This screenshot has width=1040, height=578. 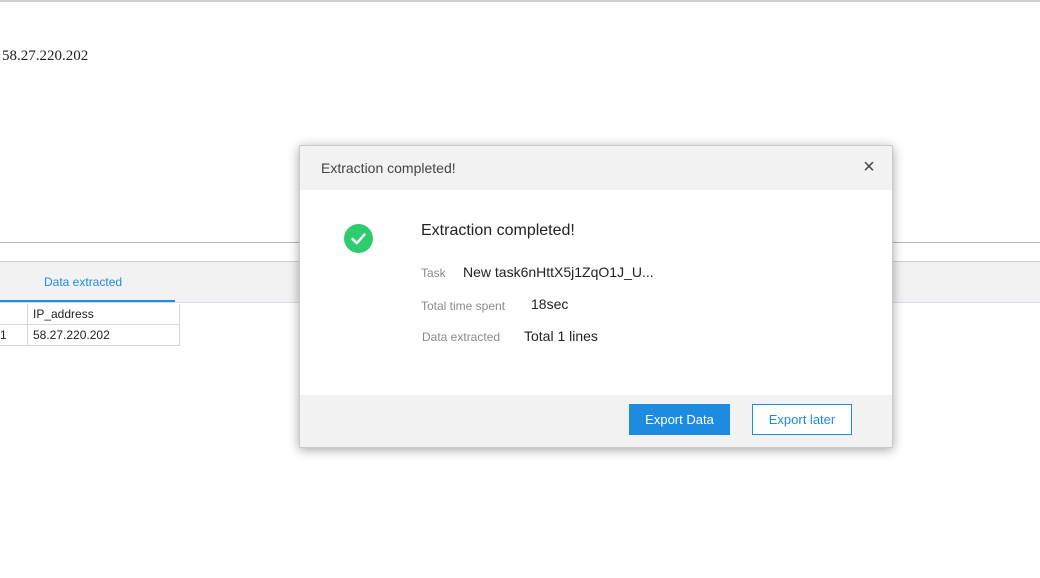 What do you see at coordinates (14, 314) in the screenshot?
I see `table-header-index` at bounding box center [14, 314].